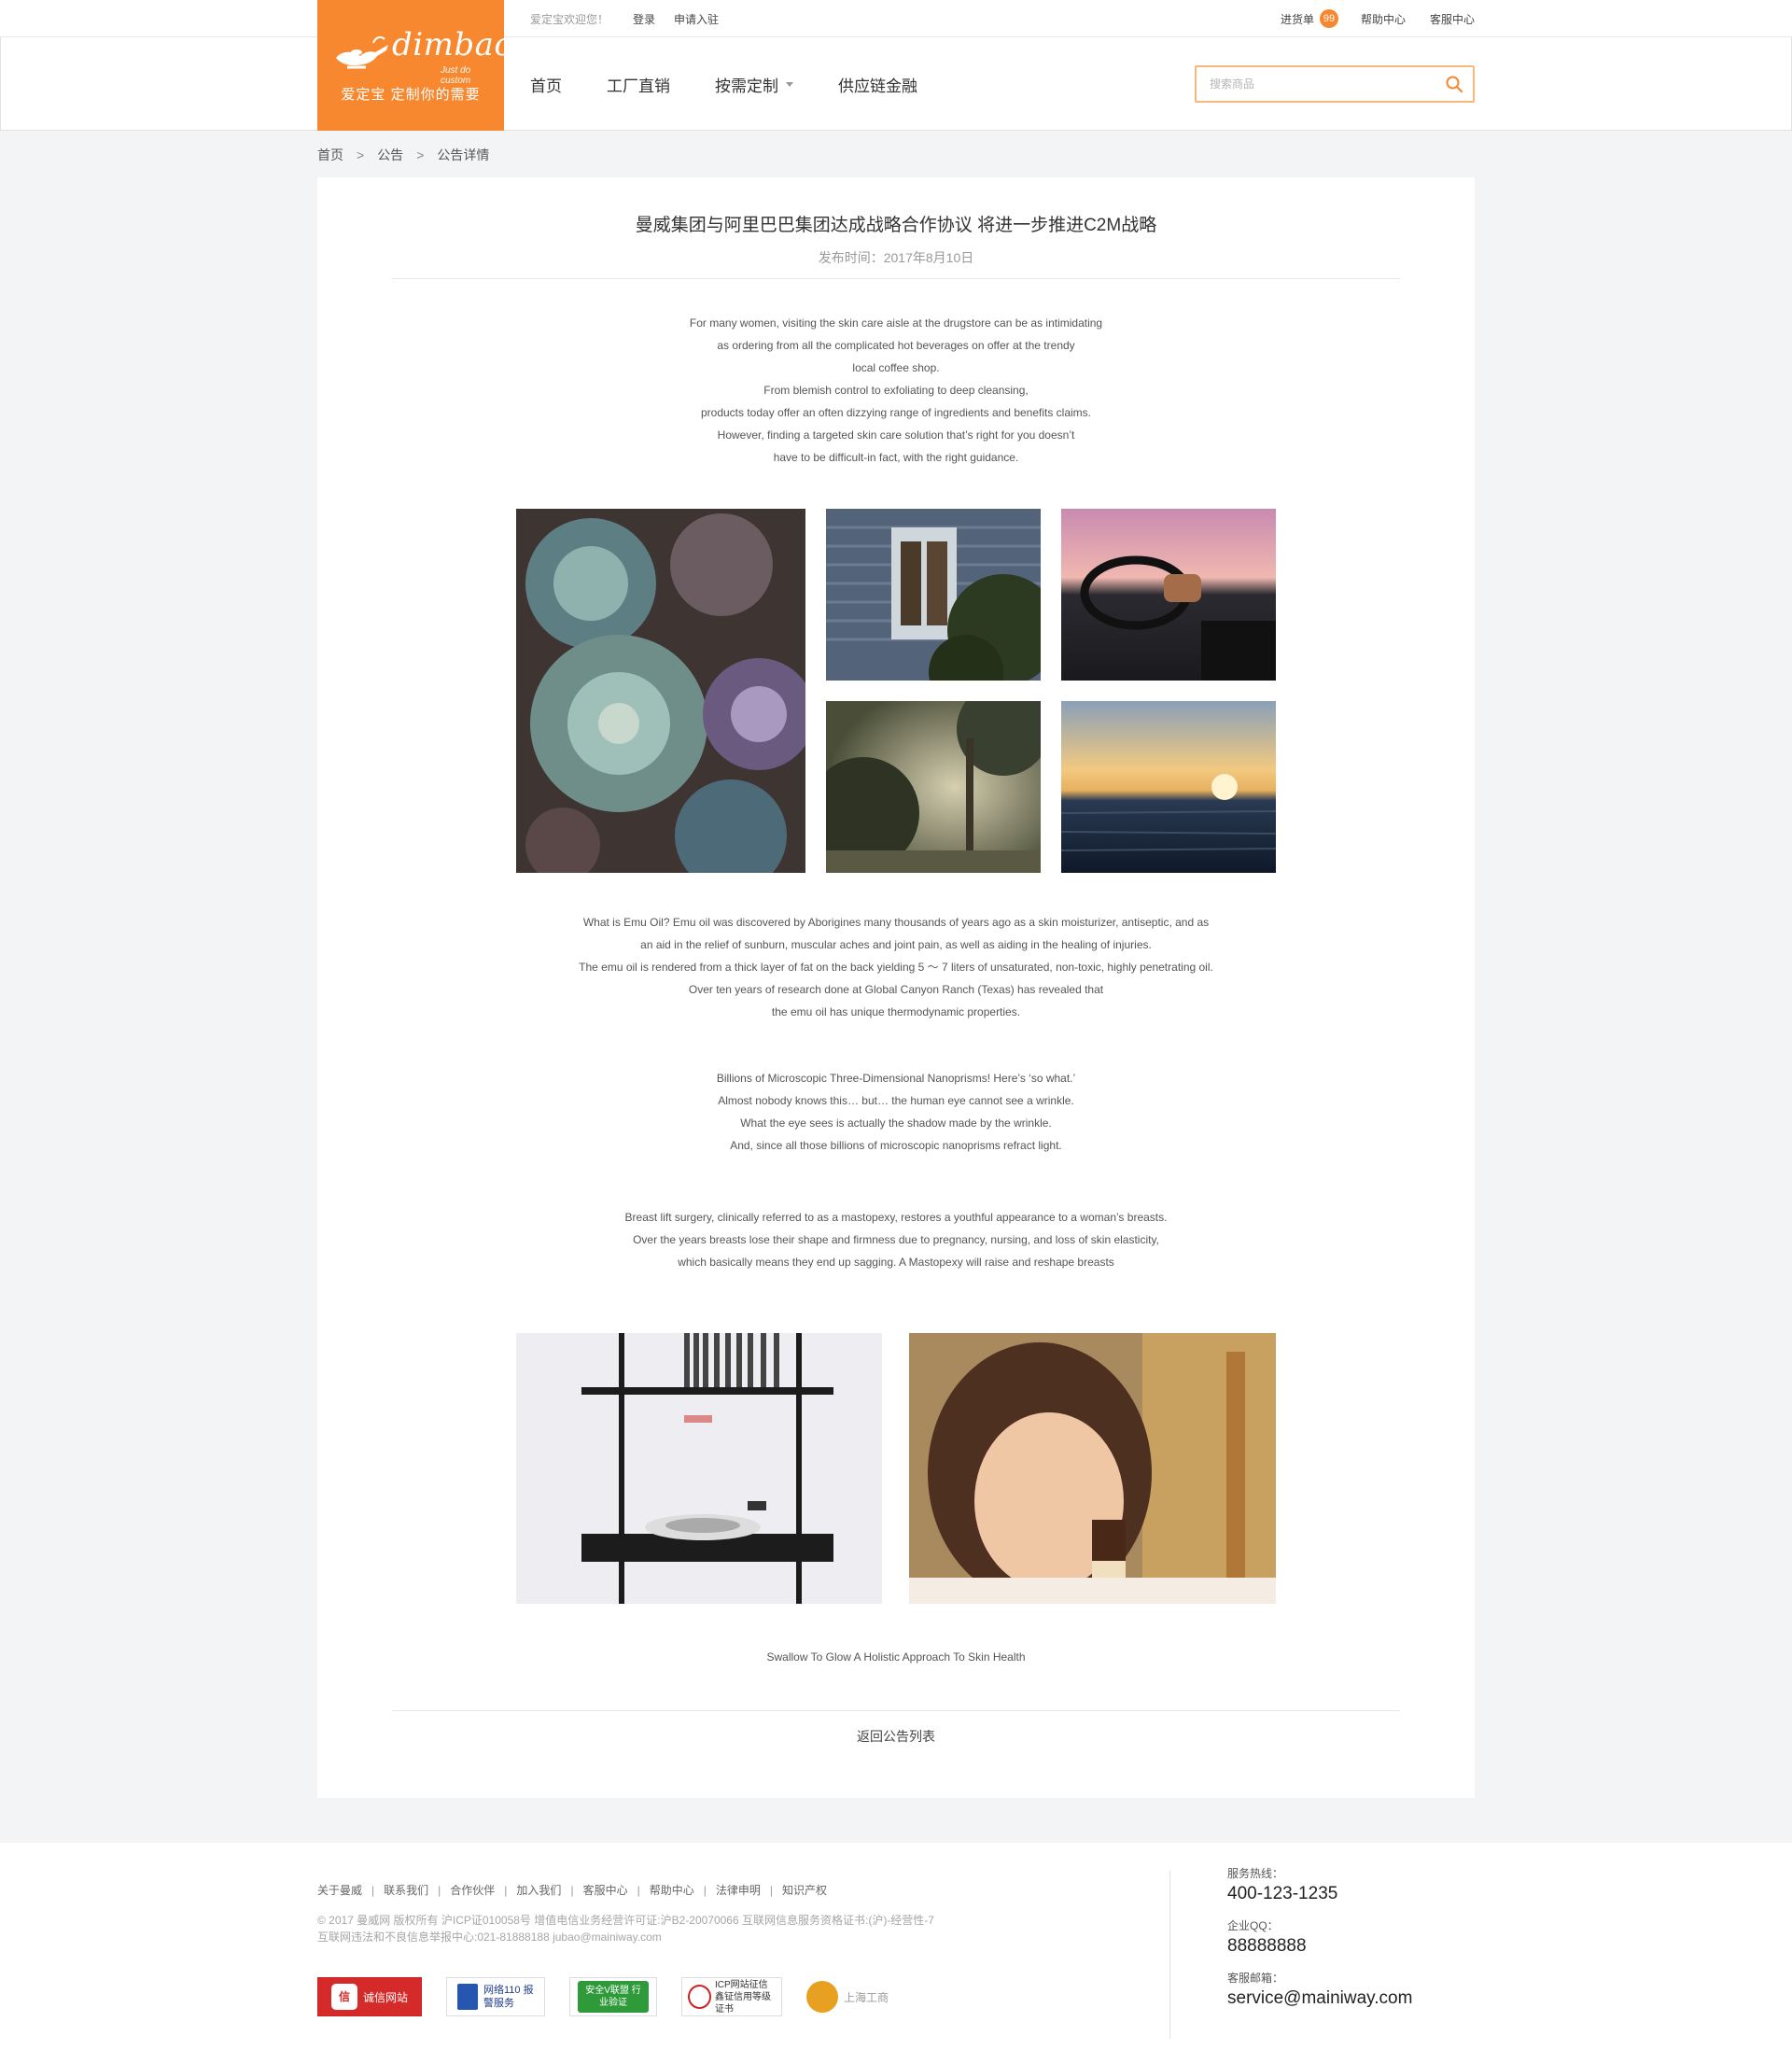 The height and width of the screenshot is (2064, 1792). Describe the element at coordinates (1253, 1925) in the screenshot. I see `qq-label: 企业QQ：` at that location.